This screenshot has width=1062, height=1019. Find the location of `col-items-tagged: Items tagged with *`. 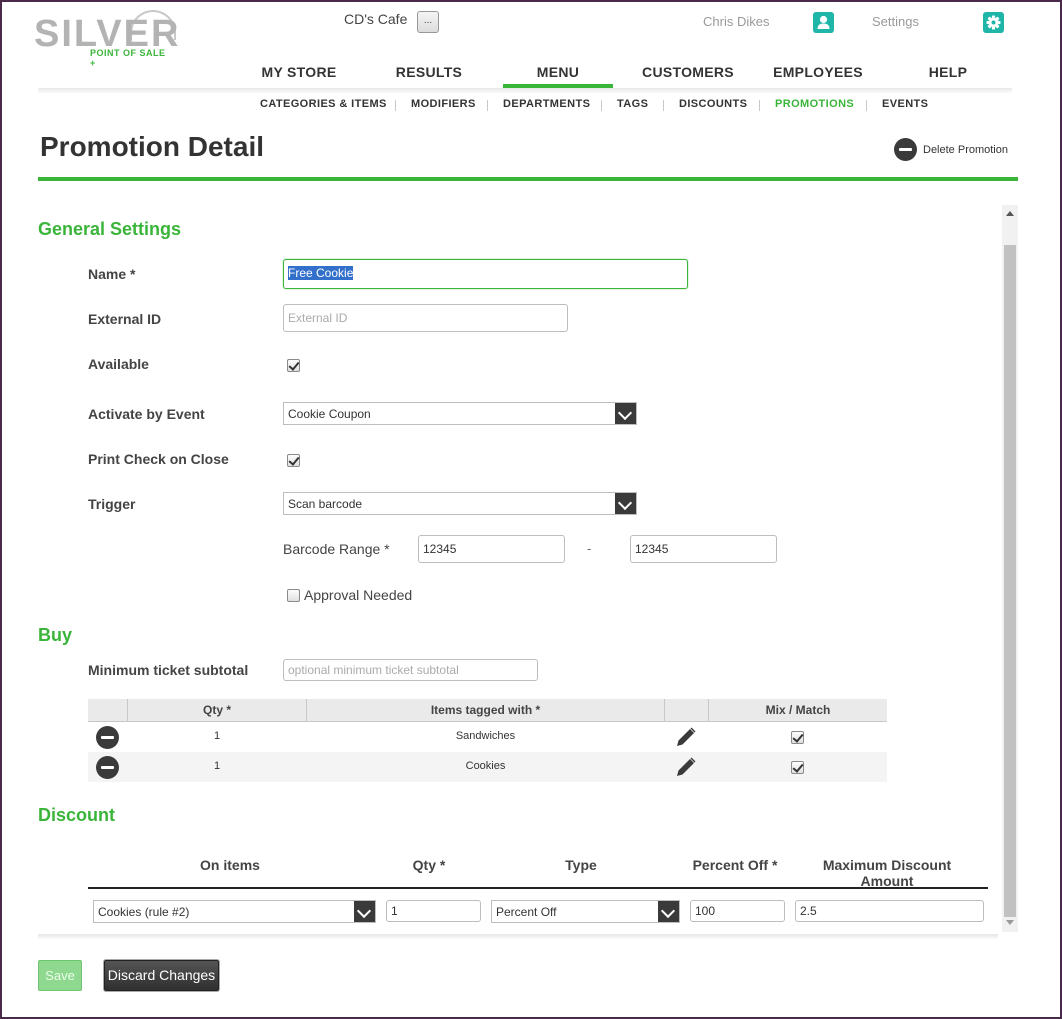

col-items-tagged: Items tagged with * is located at coordinates (485, 710).